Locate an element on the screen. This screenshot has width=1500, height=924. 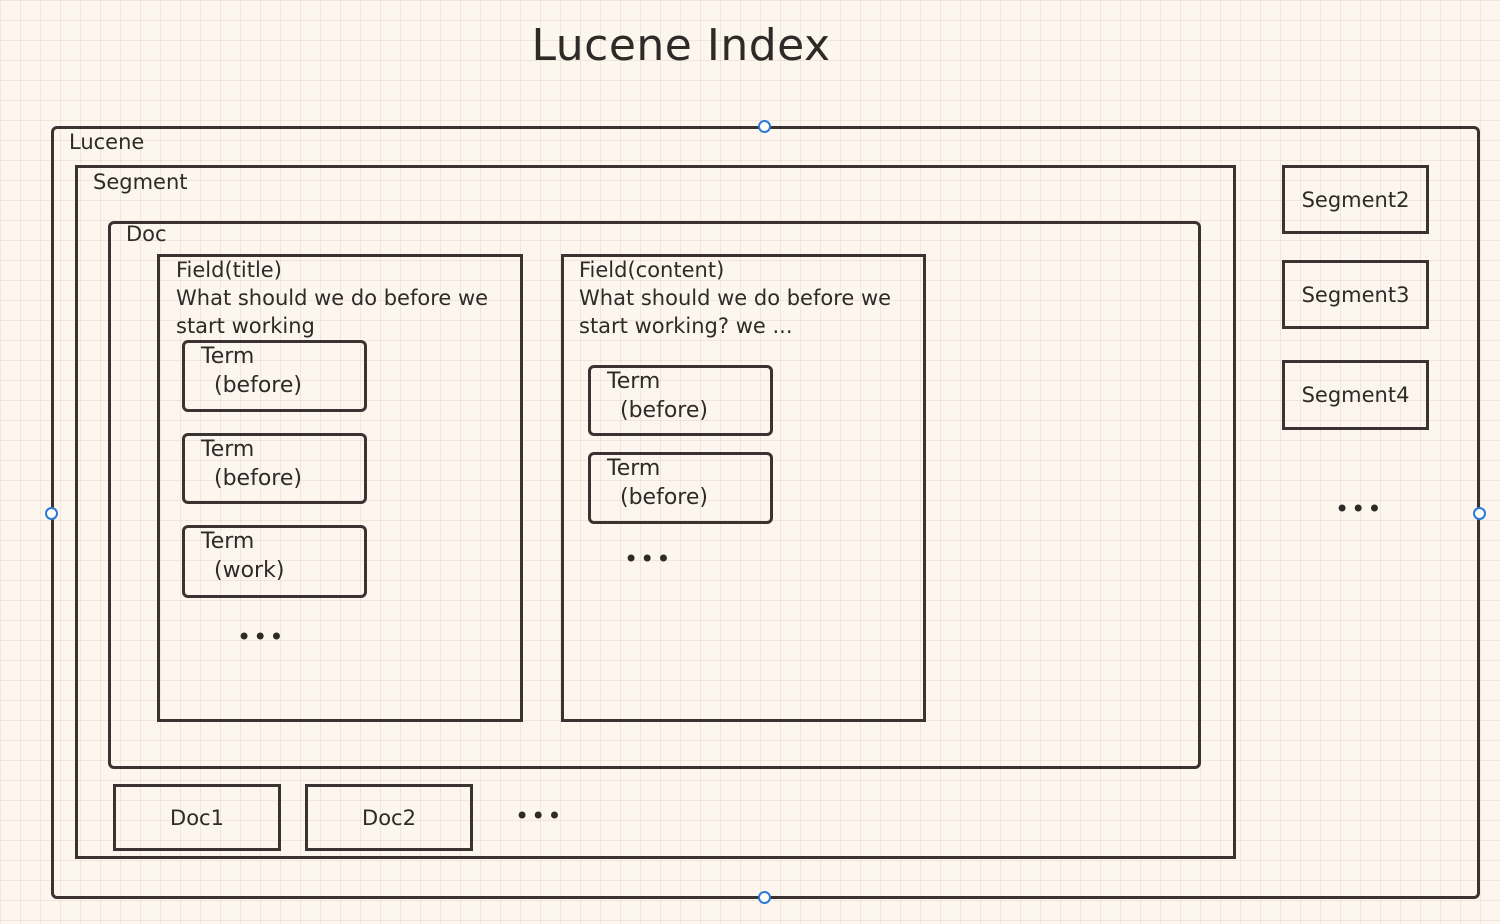
doc1-box: Doc1 is located at coordinates (197, 817).